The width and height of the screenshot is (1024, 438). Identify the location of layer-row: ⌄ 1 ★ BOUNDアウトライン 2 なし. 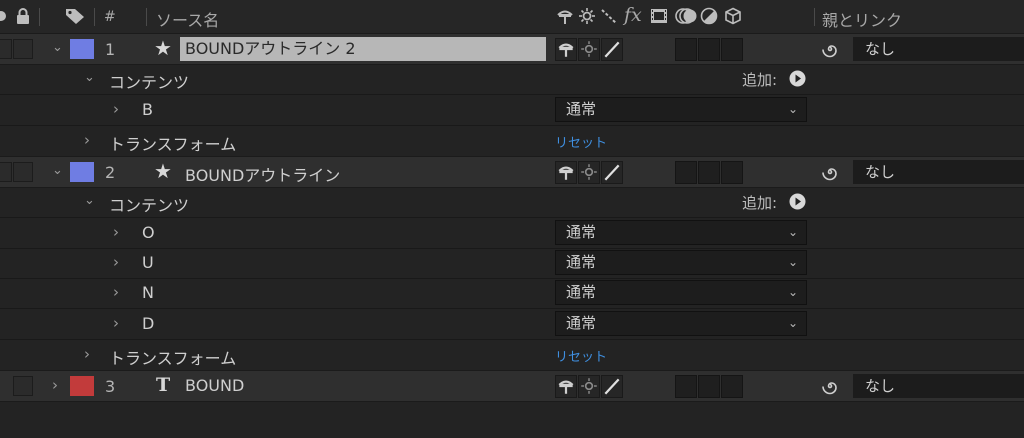
(512, 49).